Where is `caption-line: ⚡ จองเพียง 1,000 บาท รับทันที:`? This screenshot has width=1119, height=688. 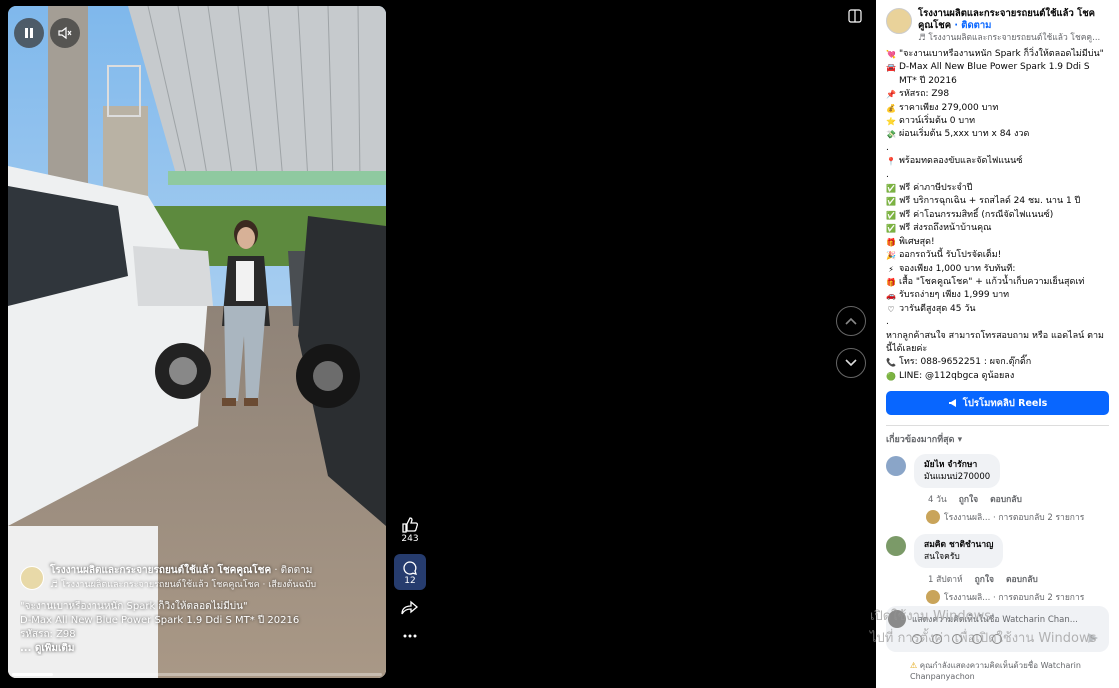
caption-line: ⚡ จองเพียง 1,000 บาท รับทันที: is located at coordinates (997, 269).